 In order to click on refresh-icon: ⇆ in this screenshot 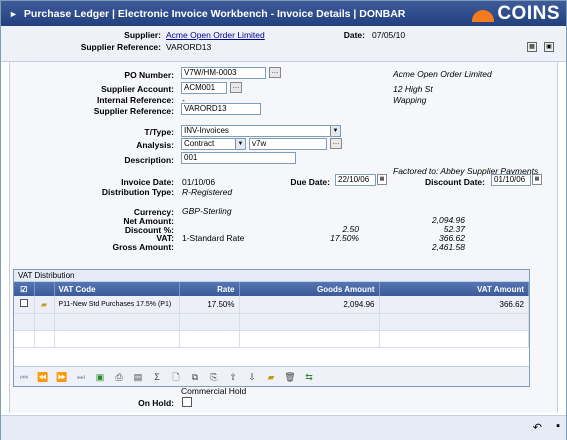, I will do `click(309, 377)`.